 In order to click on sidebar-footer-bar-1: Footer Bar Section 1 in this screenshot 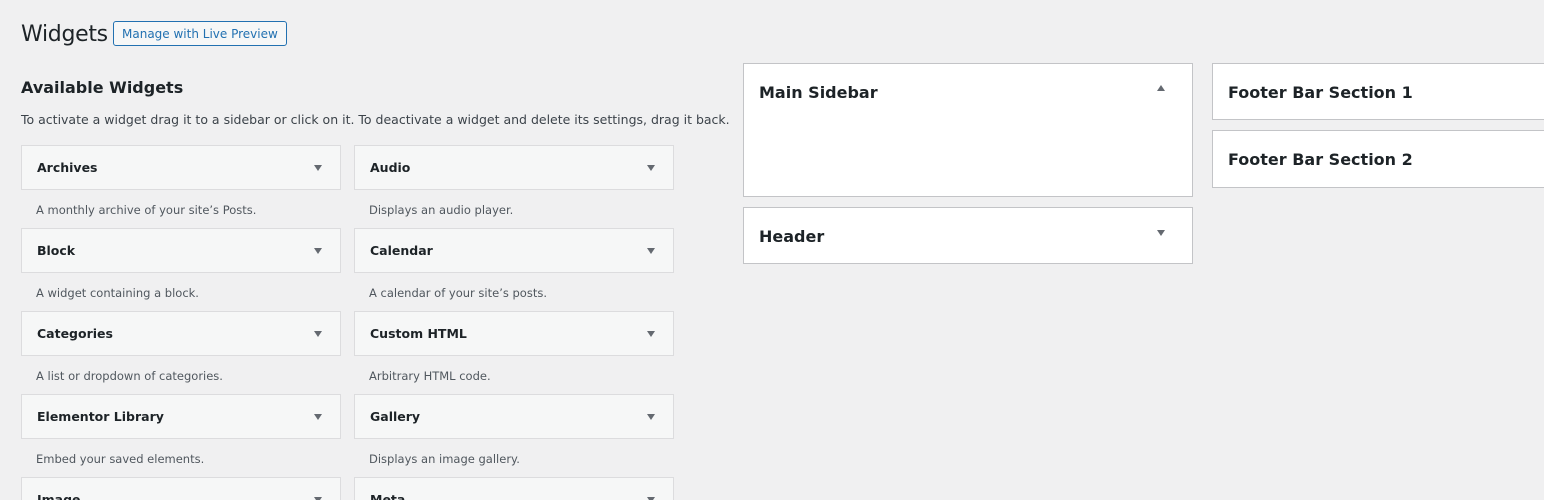, I will do `click(1378, 91)`.